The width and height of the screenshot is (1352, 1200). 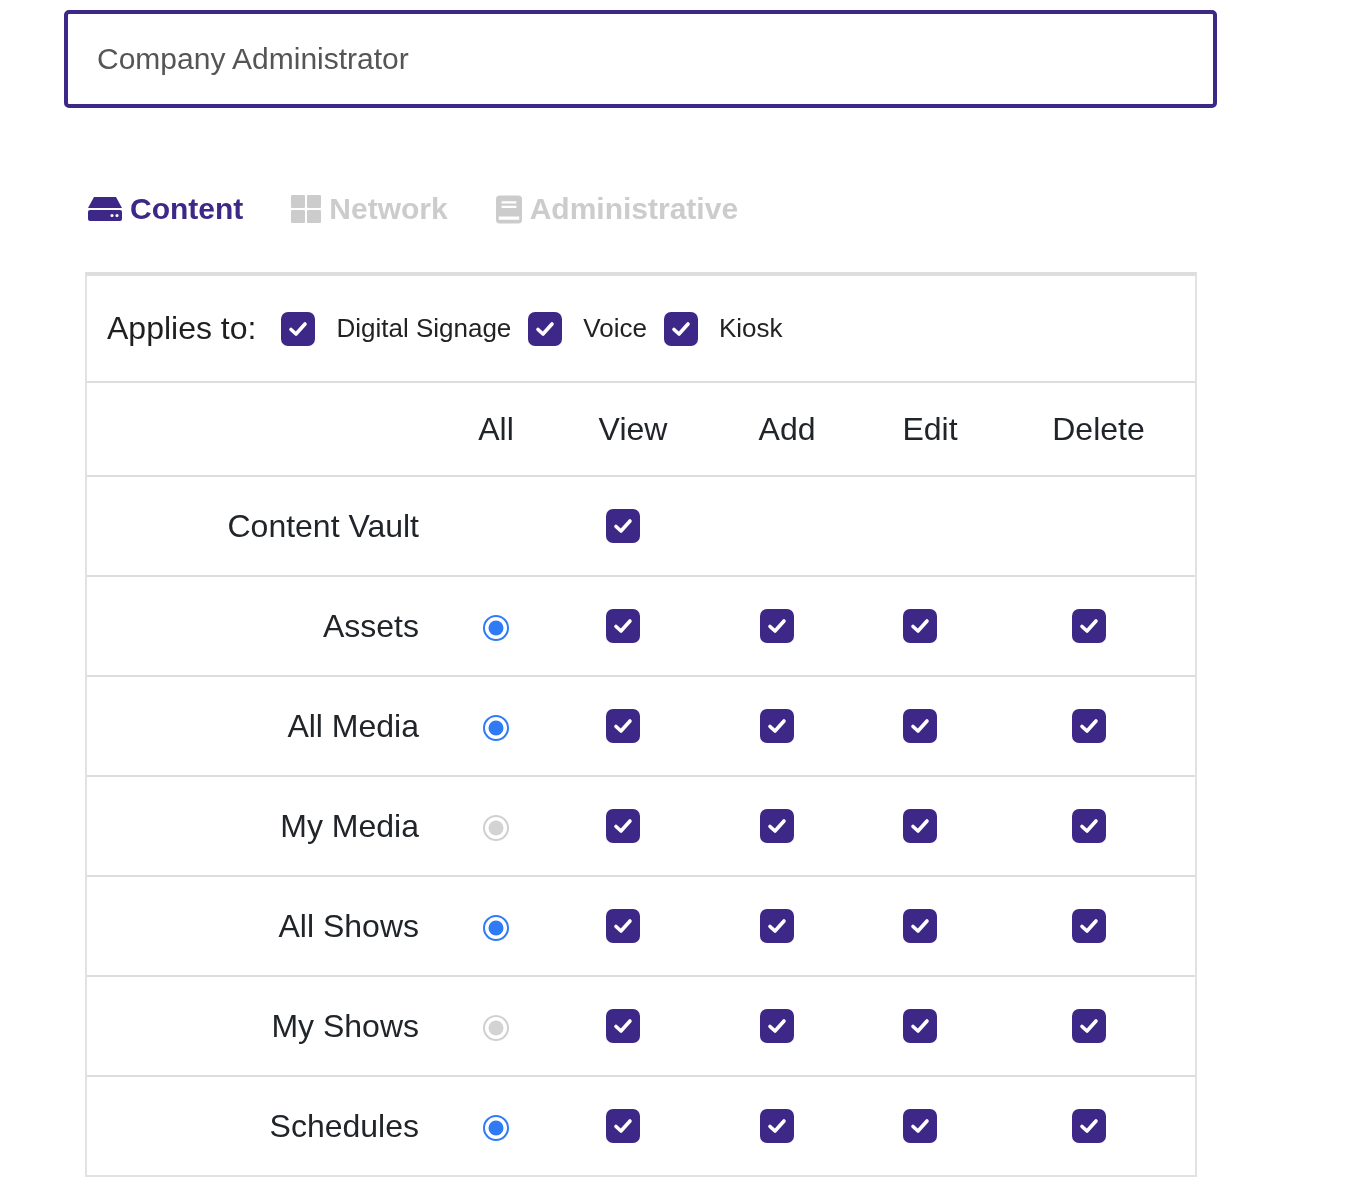 What do you see at coordinates (349, 826) in the screenshot?
I see `row-label: My Media` at bounding box center [349, 826].